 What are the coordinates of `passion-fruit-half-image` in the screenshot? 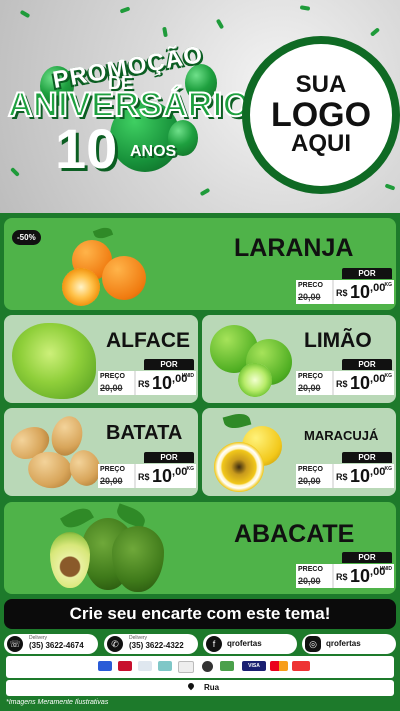 It's located at (239, 467).